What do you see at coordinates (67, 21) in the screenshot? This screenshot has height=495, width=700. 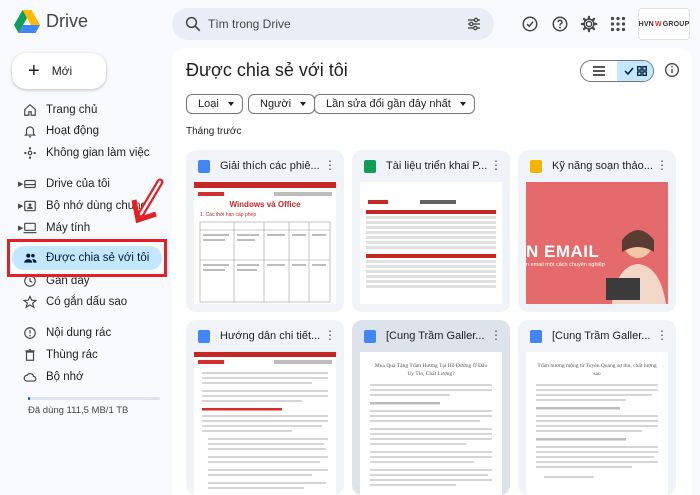 I see `app-name: Drive` at bounding box center [67, 21].